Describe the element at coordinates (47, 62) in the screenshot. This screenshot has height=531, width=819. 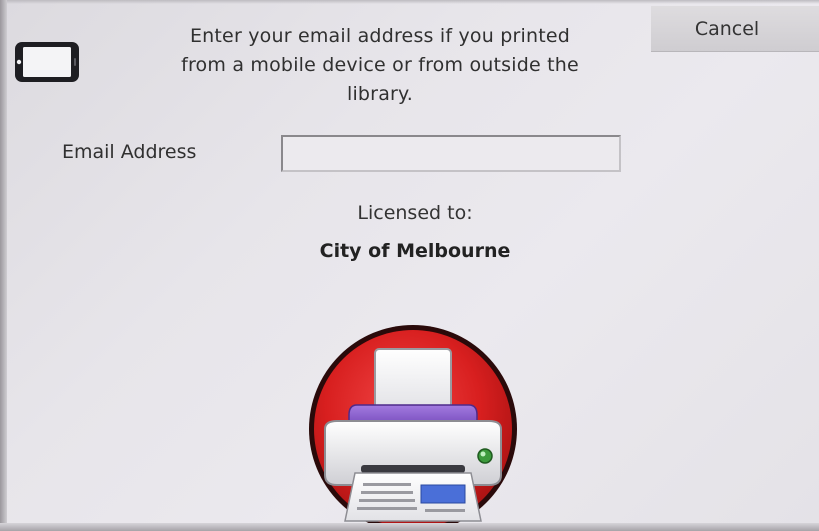
I see `mobile-device-icon` at that location.